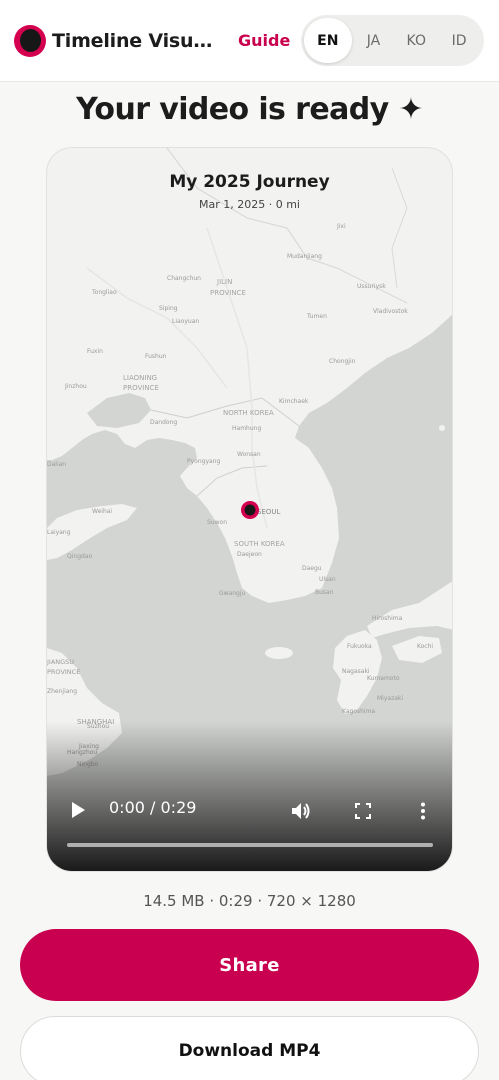 This screenshot has height=1080, width=499. Describe the element at coordinates (102, 511) in the screenshot. I see `svg-text: Weihai` at that location.